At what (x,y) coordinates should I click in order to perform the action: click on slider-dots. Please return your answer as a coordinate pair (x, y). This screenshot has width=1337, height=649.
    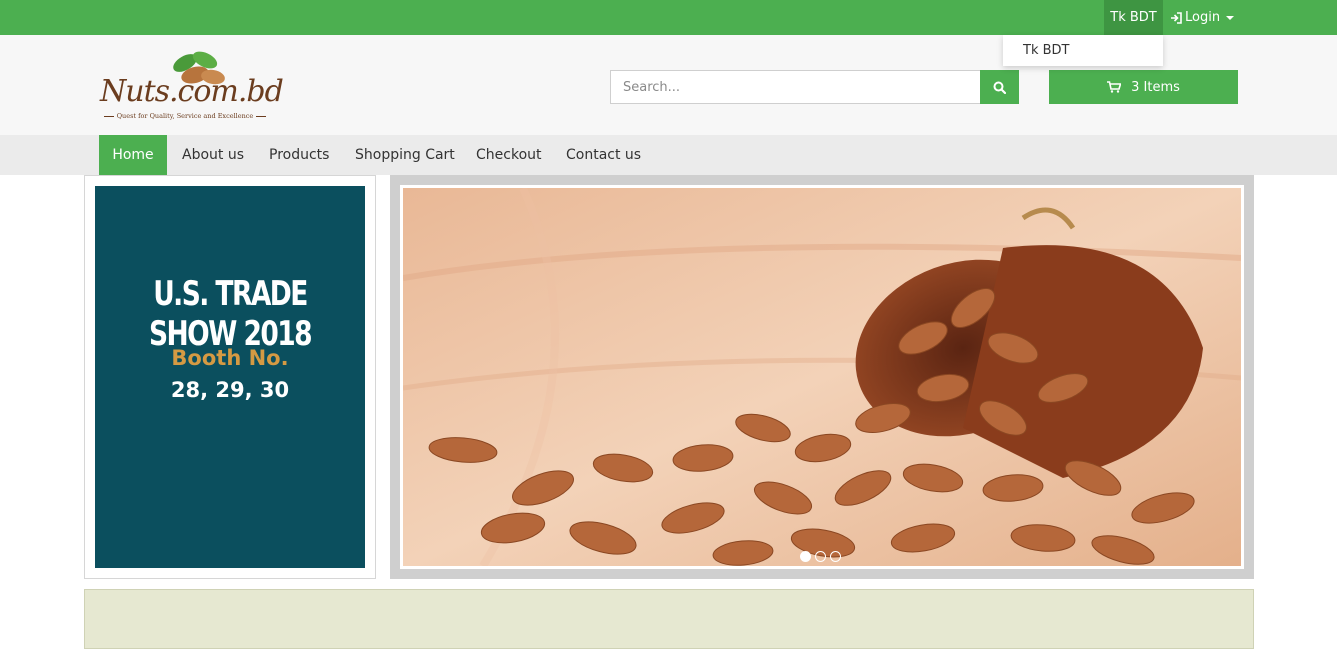
    Looking at the image, I should click on (820, 556).